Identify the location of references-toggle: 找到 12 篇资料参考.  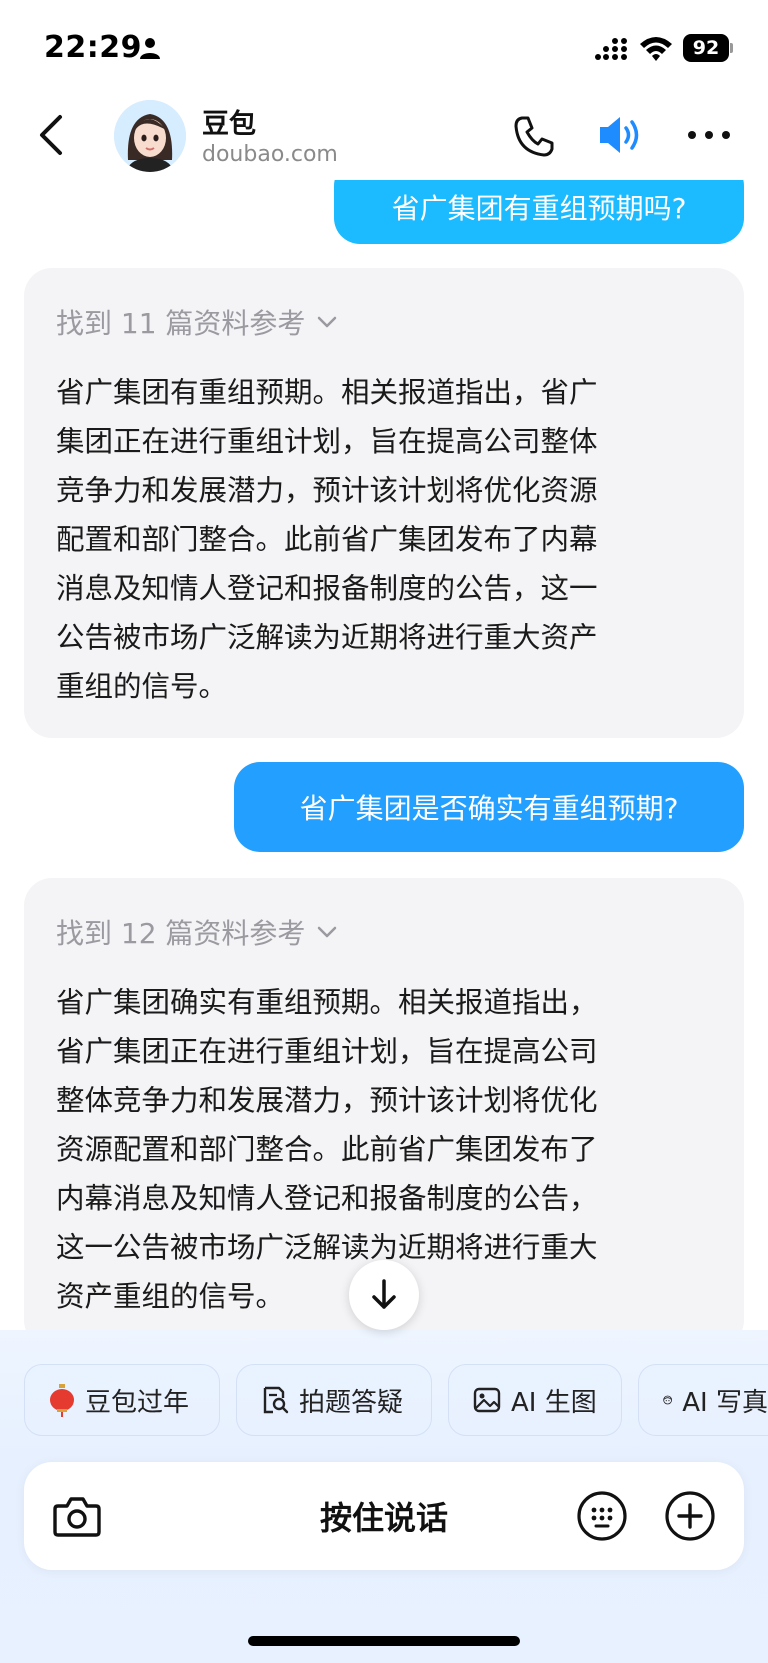
(196, 932).